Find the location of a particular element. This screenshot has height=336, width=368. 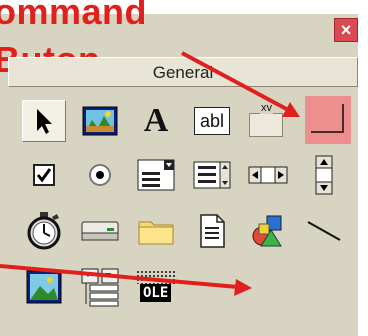

annotation-arrowhead-bottom is located at coordinates (243, 287).